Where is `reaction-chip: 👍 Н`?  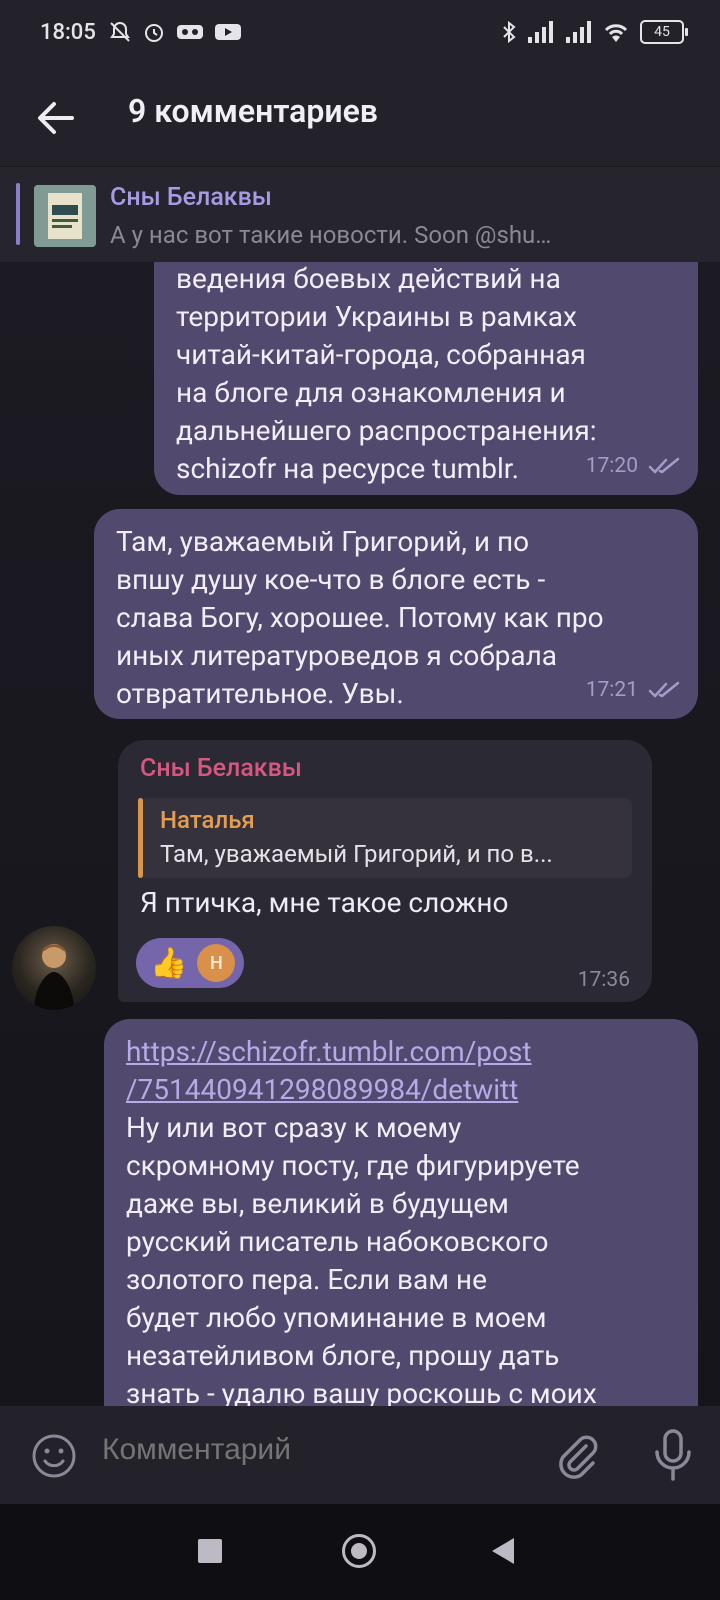
reaction-chip: 👍 Н is located at coordinates (190, 963).